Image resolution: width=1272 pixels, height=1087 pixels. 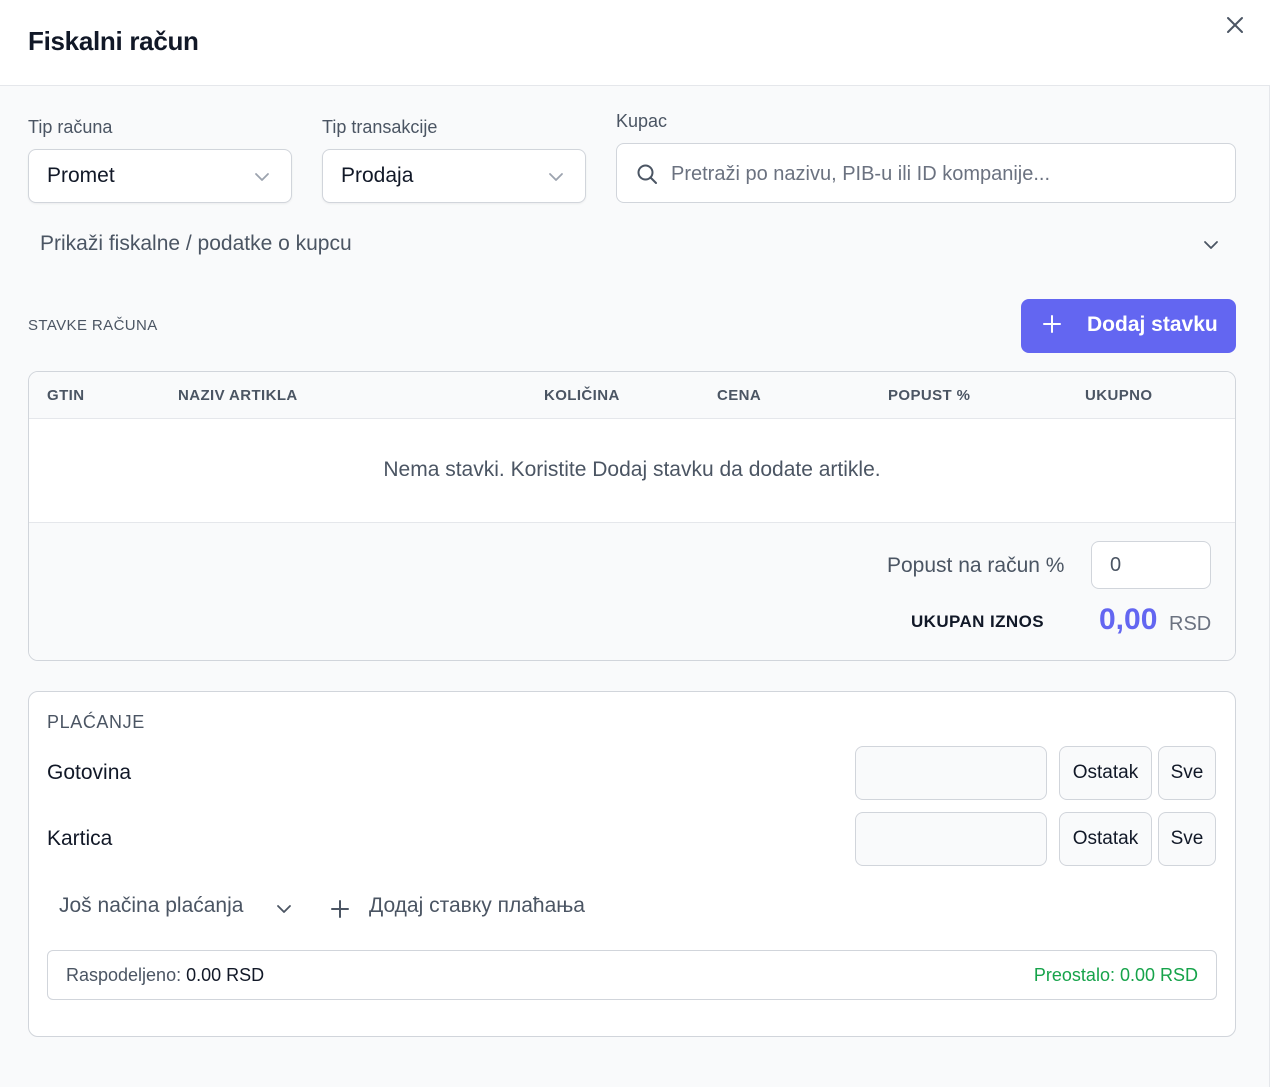 What do you see at coordinates (632, 591) in the screenshot?
I see `table-footer: Popust na račun % UKUPAN IZNOS 0,00 RSD` at bounding box center [632, 591].